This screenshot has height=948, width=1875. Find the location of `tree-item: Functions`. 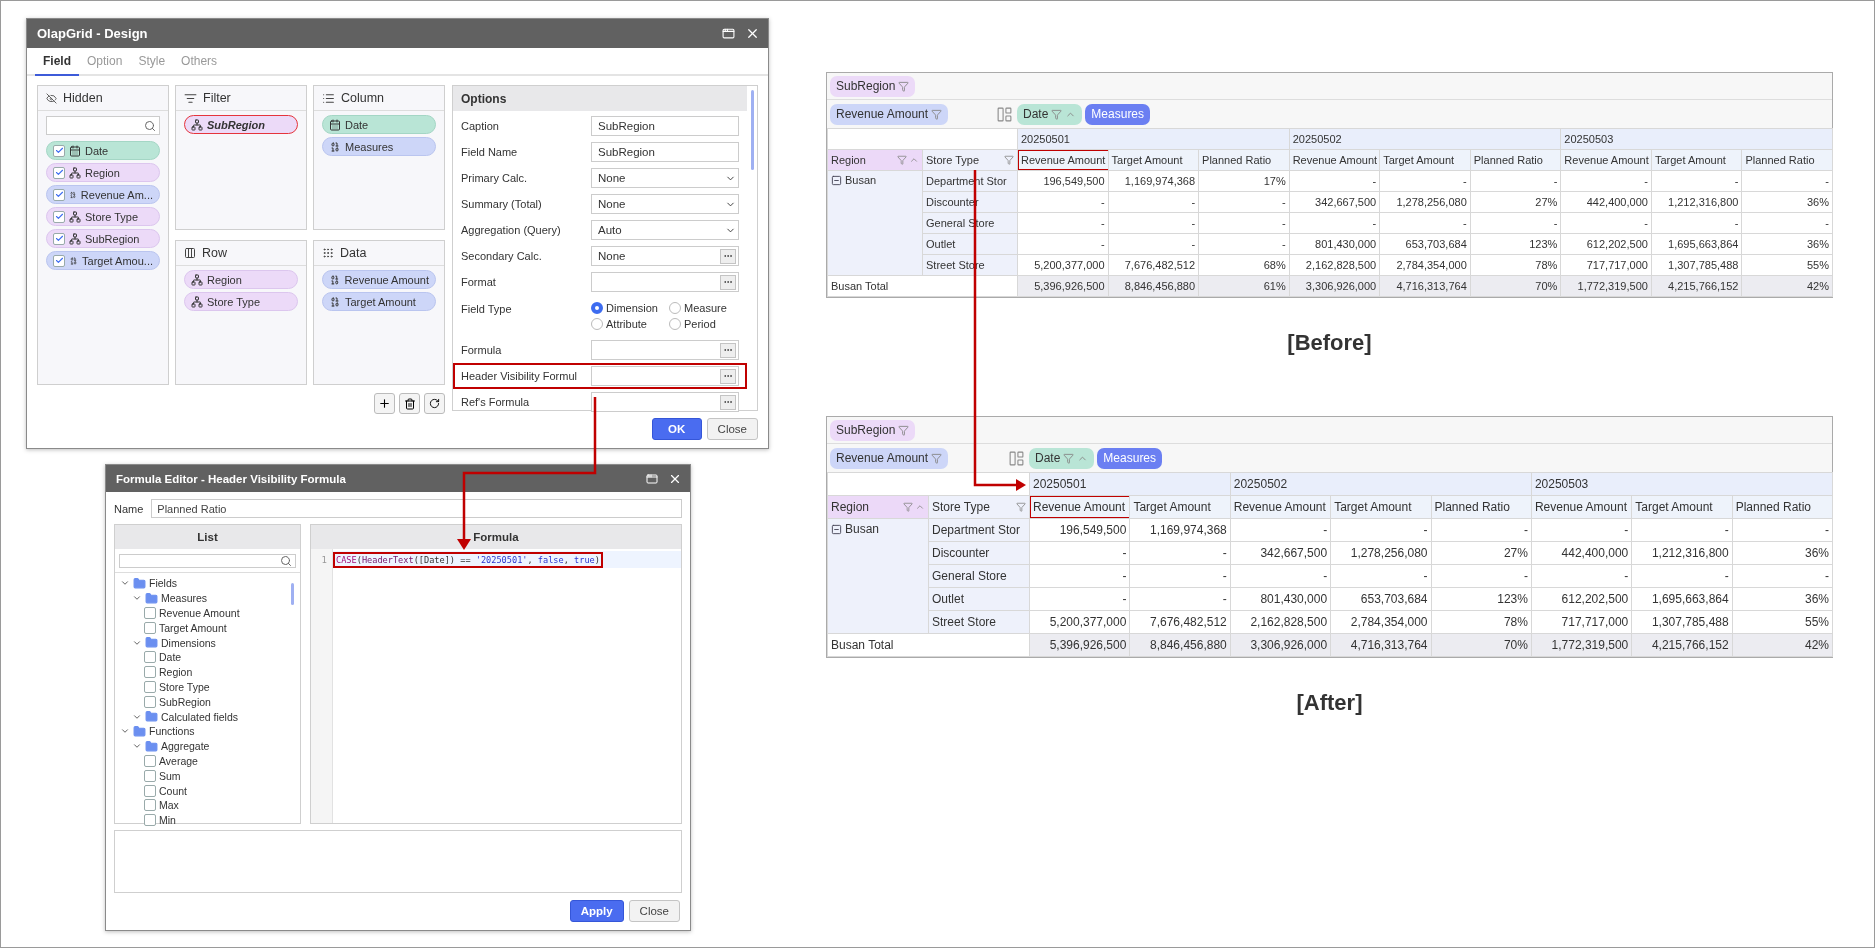

tree-item: Functions is located at coordinates (172, 731).